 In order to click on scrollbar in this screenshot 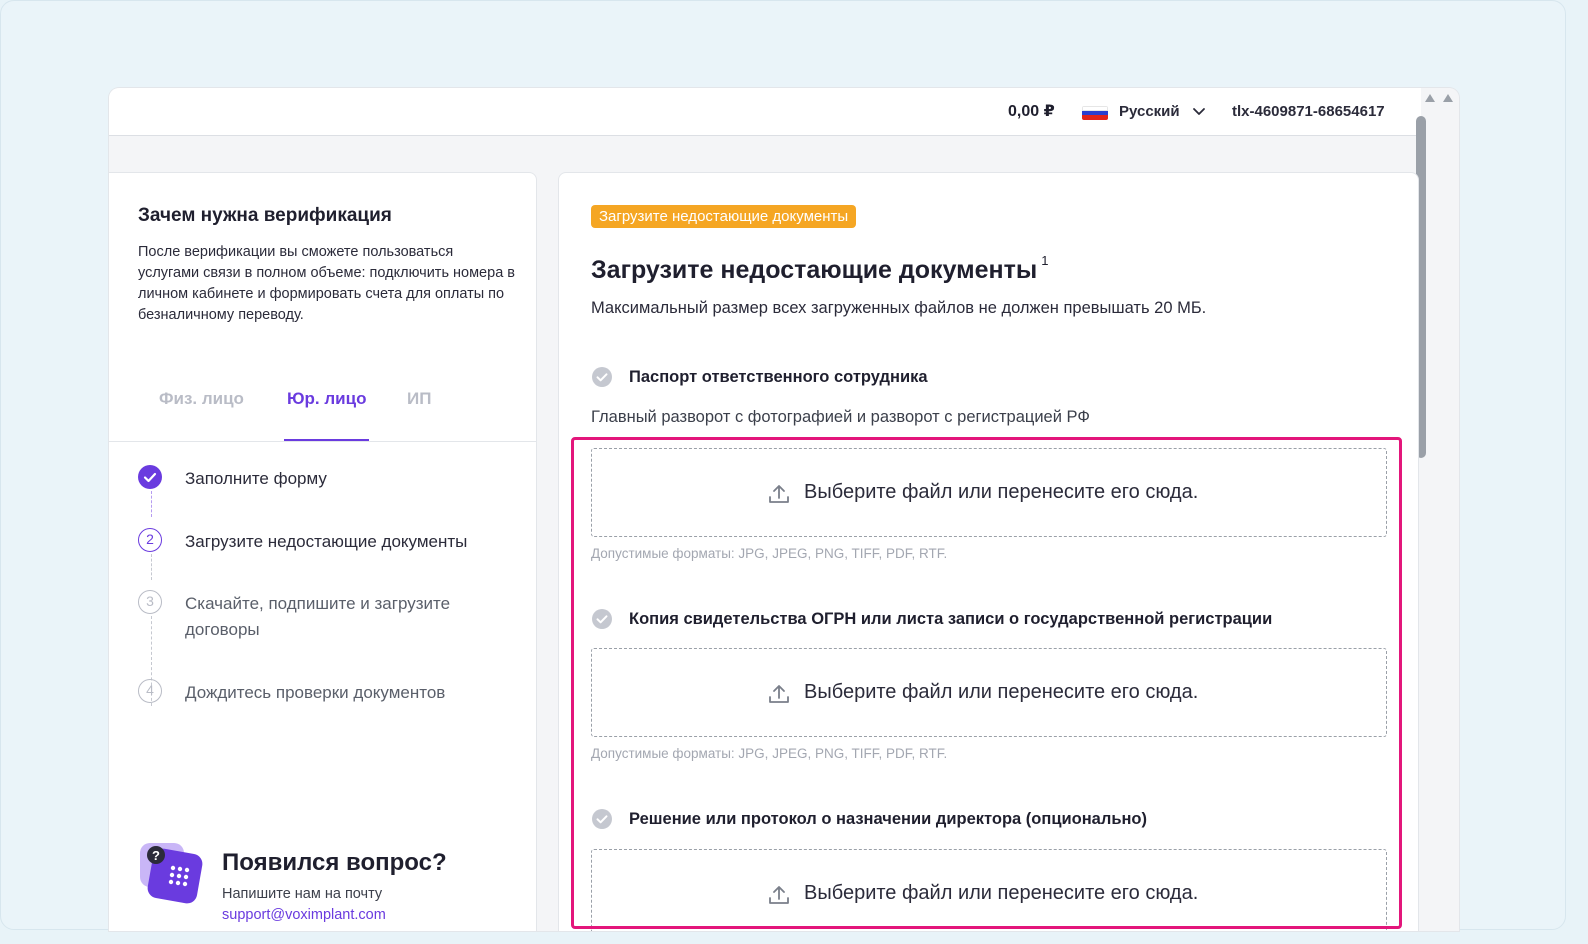, I will do `click(1440, 509)`.